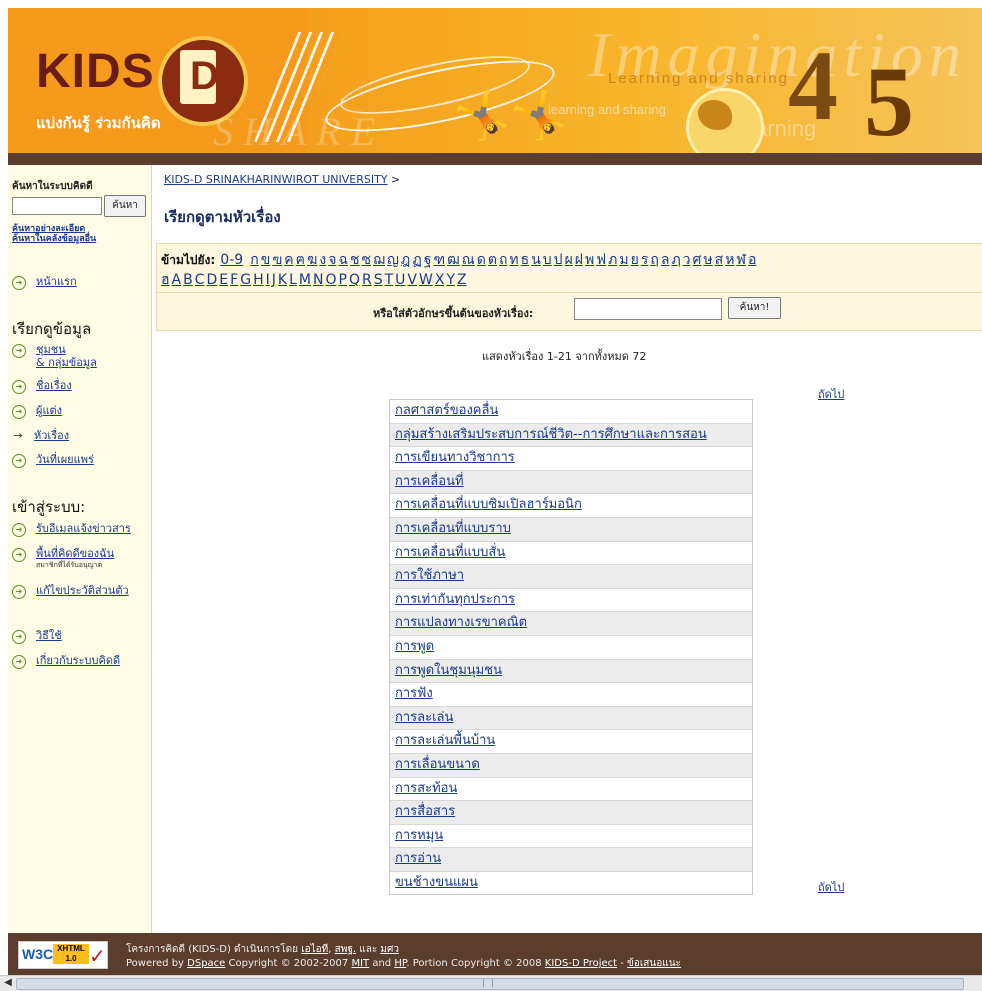 Image resolution: width=982 pixels, height=991 pixels. I want to click on subject-link: การละเล่น, so click(424, 717).